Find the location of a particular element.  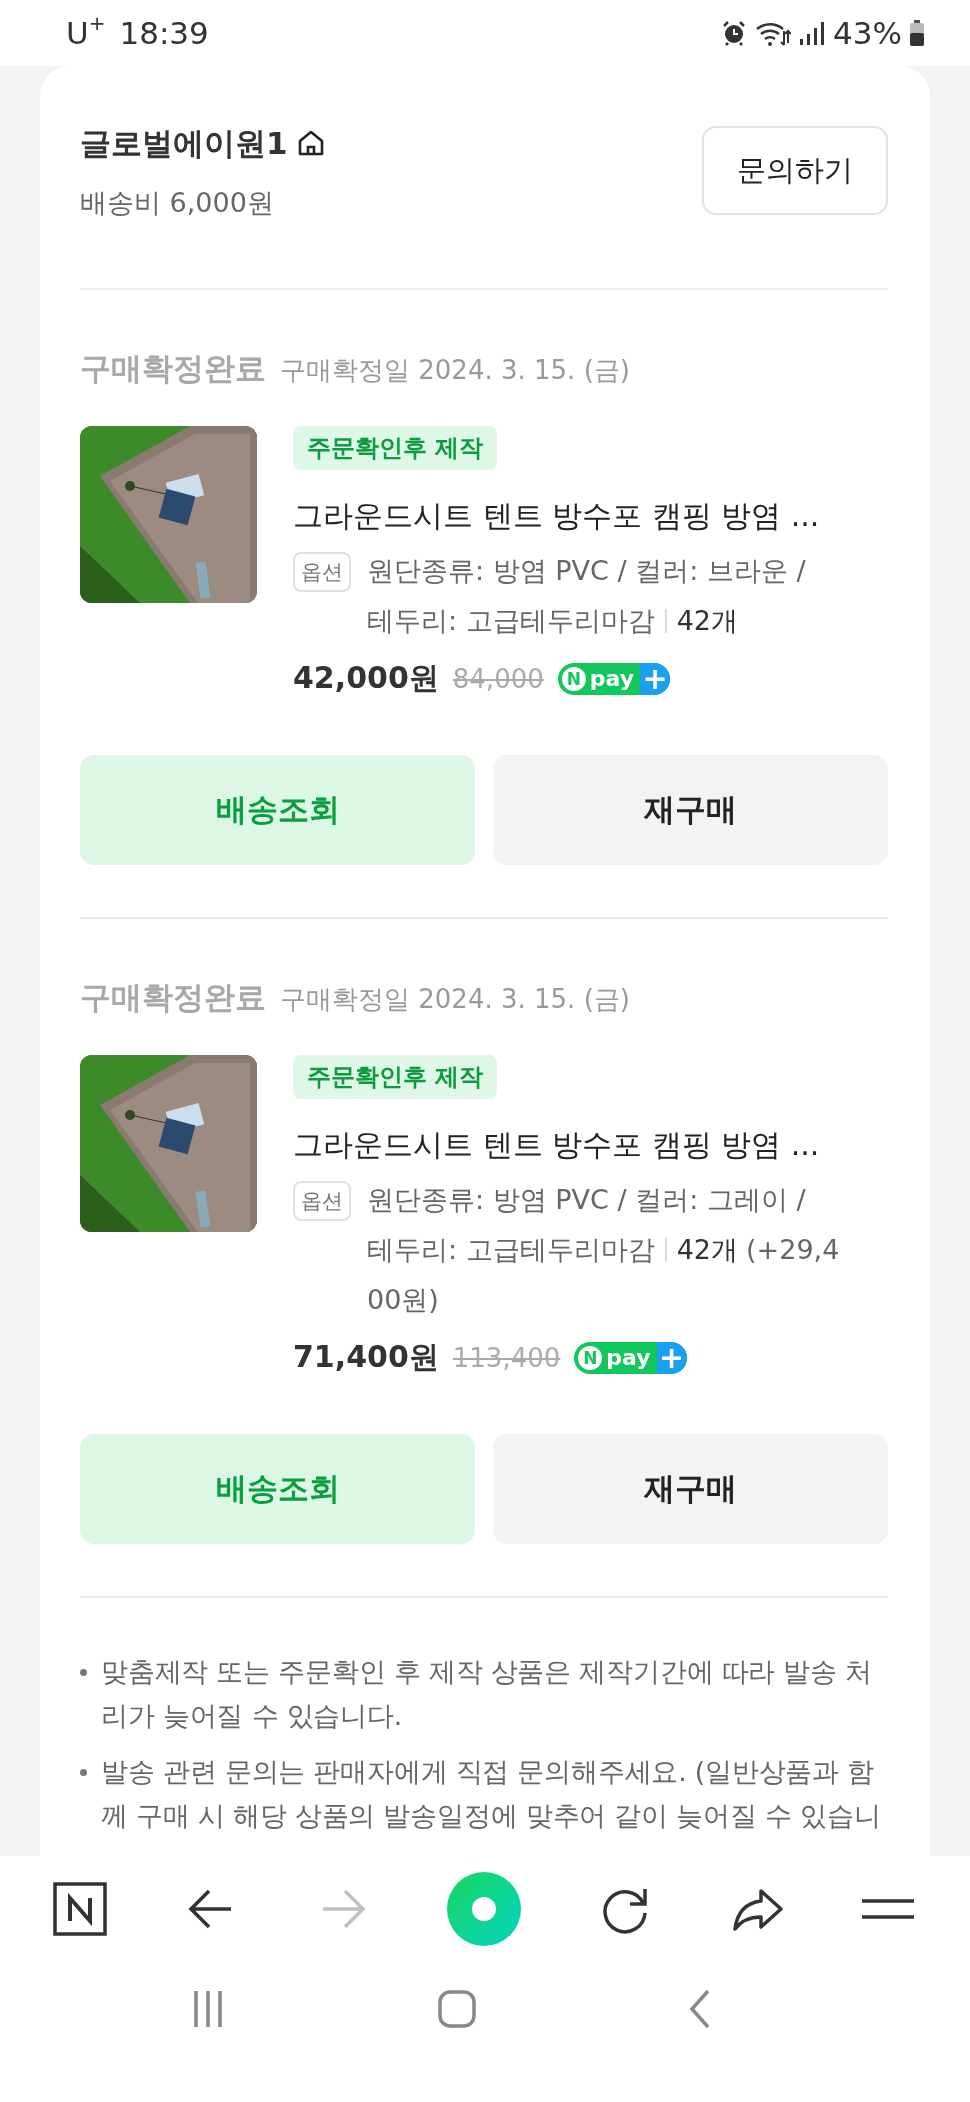

sale-price: 42,000원 is located at coordinates (366, 678).